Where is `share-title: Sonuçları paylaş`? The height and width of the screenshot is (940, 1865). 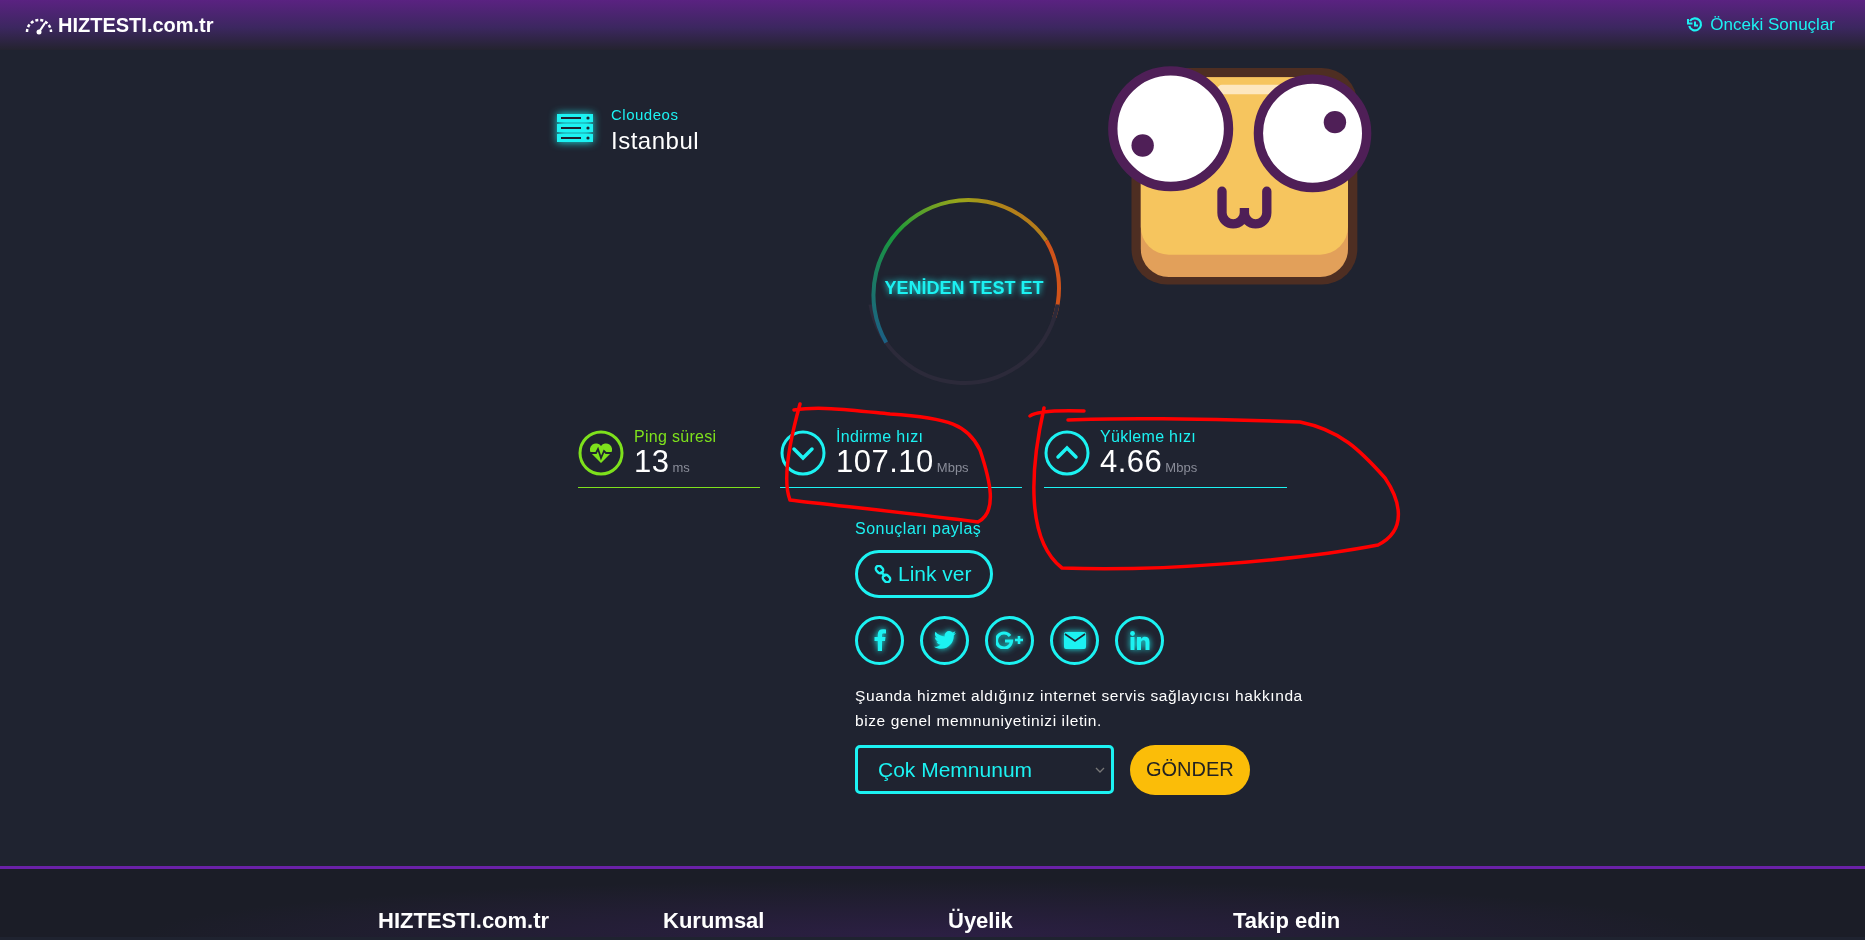 share-title: Sonuçları paylaş is located at coordinates (918, 528).